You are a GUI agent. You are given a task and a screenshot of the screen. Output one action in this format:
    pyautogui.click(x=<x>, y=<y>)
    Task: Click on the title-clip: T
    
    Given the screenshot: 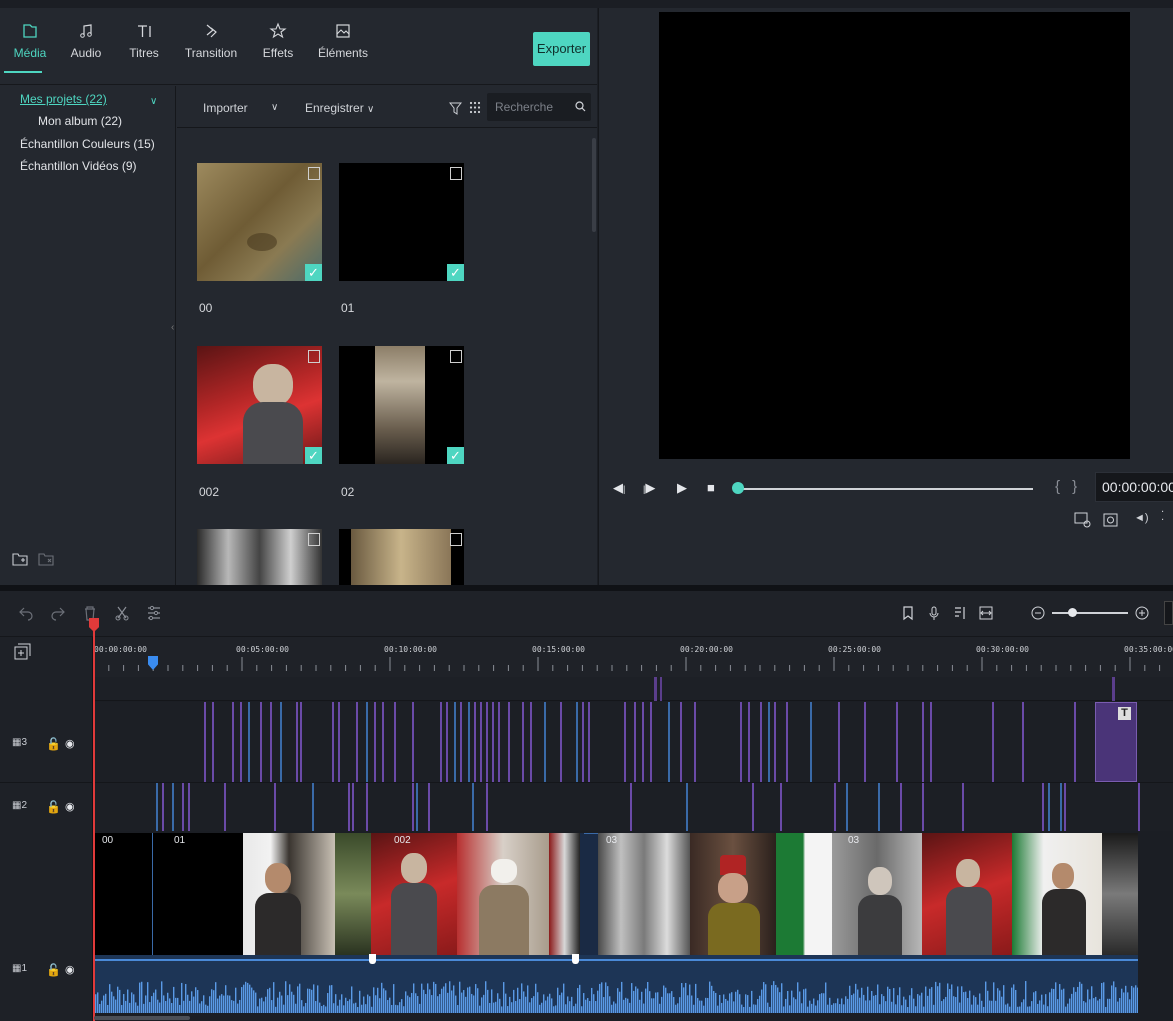 What is the action you would take?
    pyautogui.click(x=1116, y=742)
    